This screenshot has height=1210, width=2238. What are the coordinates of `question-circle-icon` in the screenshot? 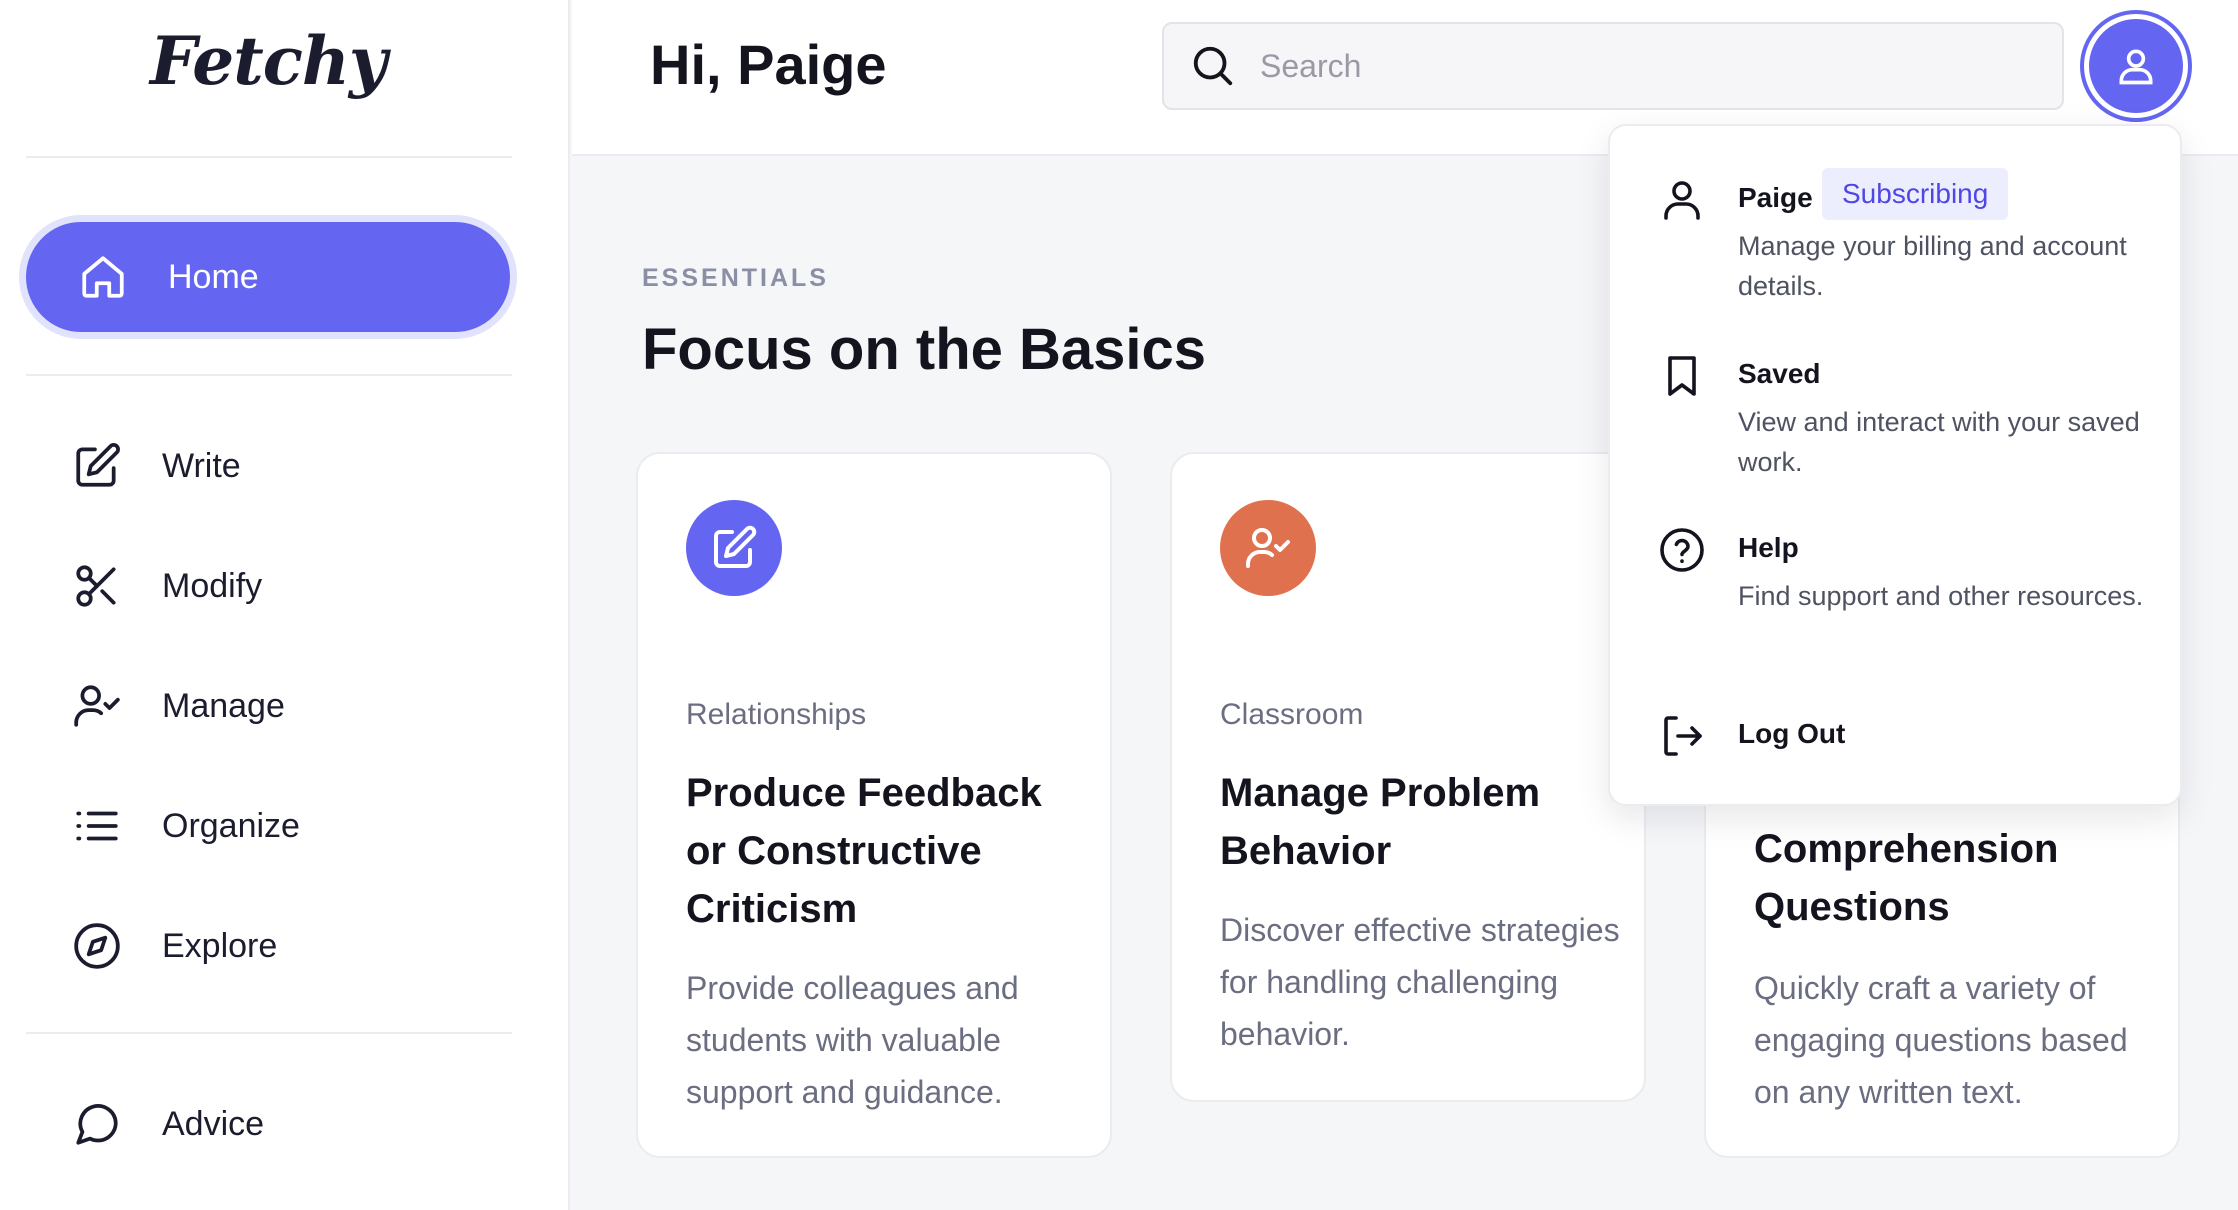 It's located at (1682, 550).